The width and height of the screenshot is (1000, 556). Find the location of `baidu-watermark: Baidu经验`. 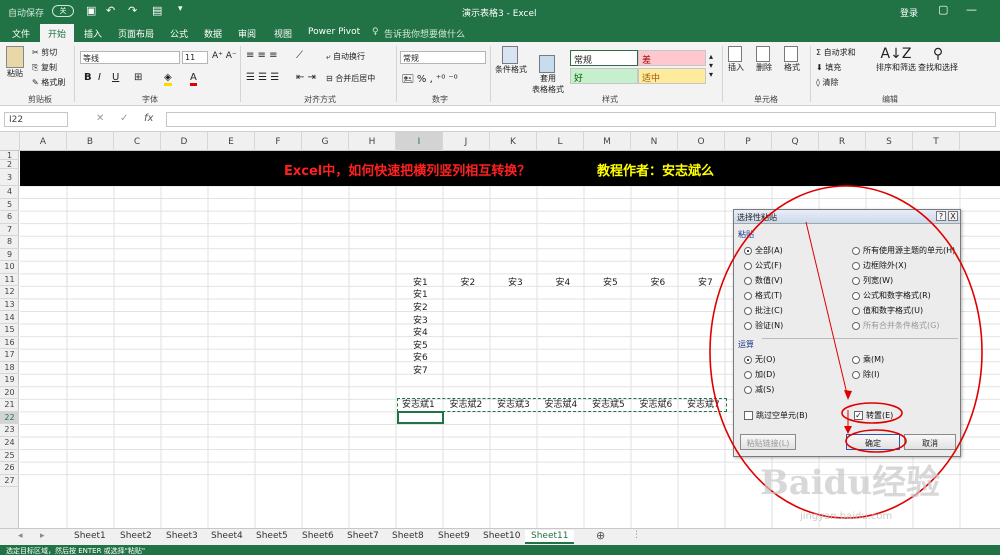

baidu-watermark: Baidu经验 is located at coordinates (850, 483).